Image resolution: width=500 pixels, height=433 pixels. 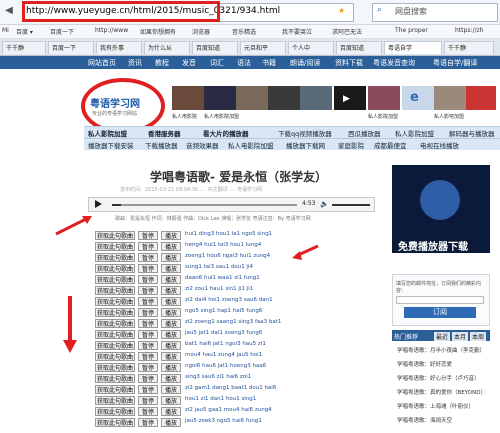 What do you see at coordinates (72, 226) in the screenshot?
I see `annotation-arrow` at bounding box center [72, 226].